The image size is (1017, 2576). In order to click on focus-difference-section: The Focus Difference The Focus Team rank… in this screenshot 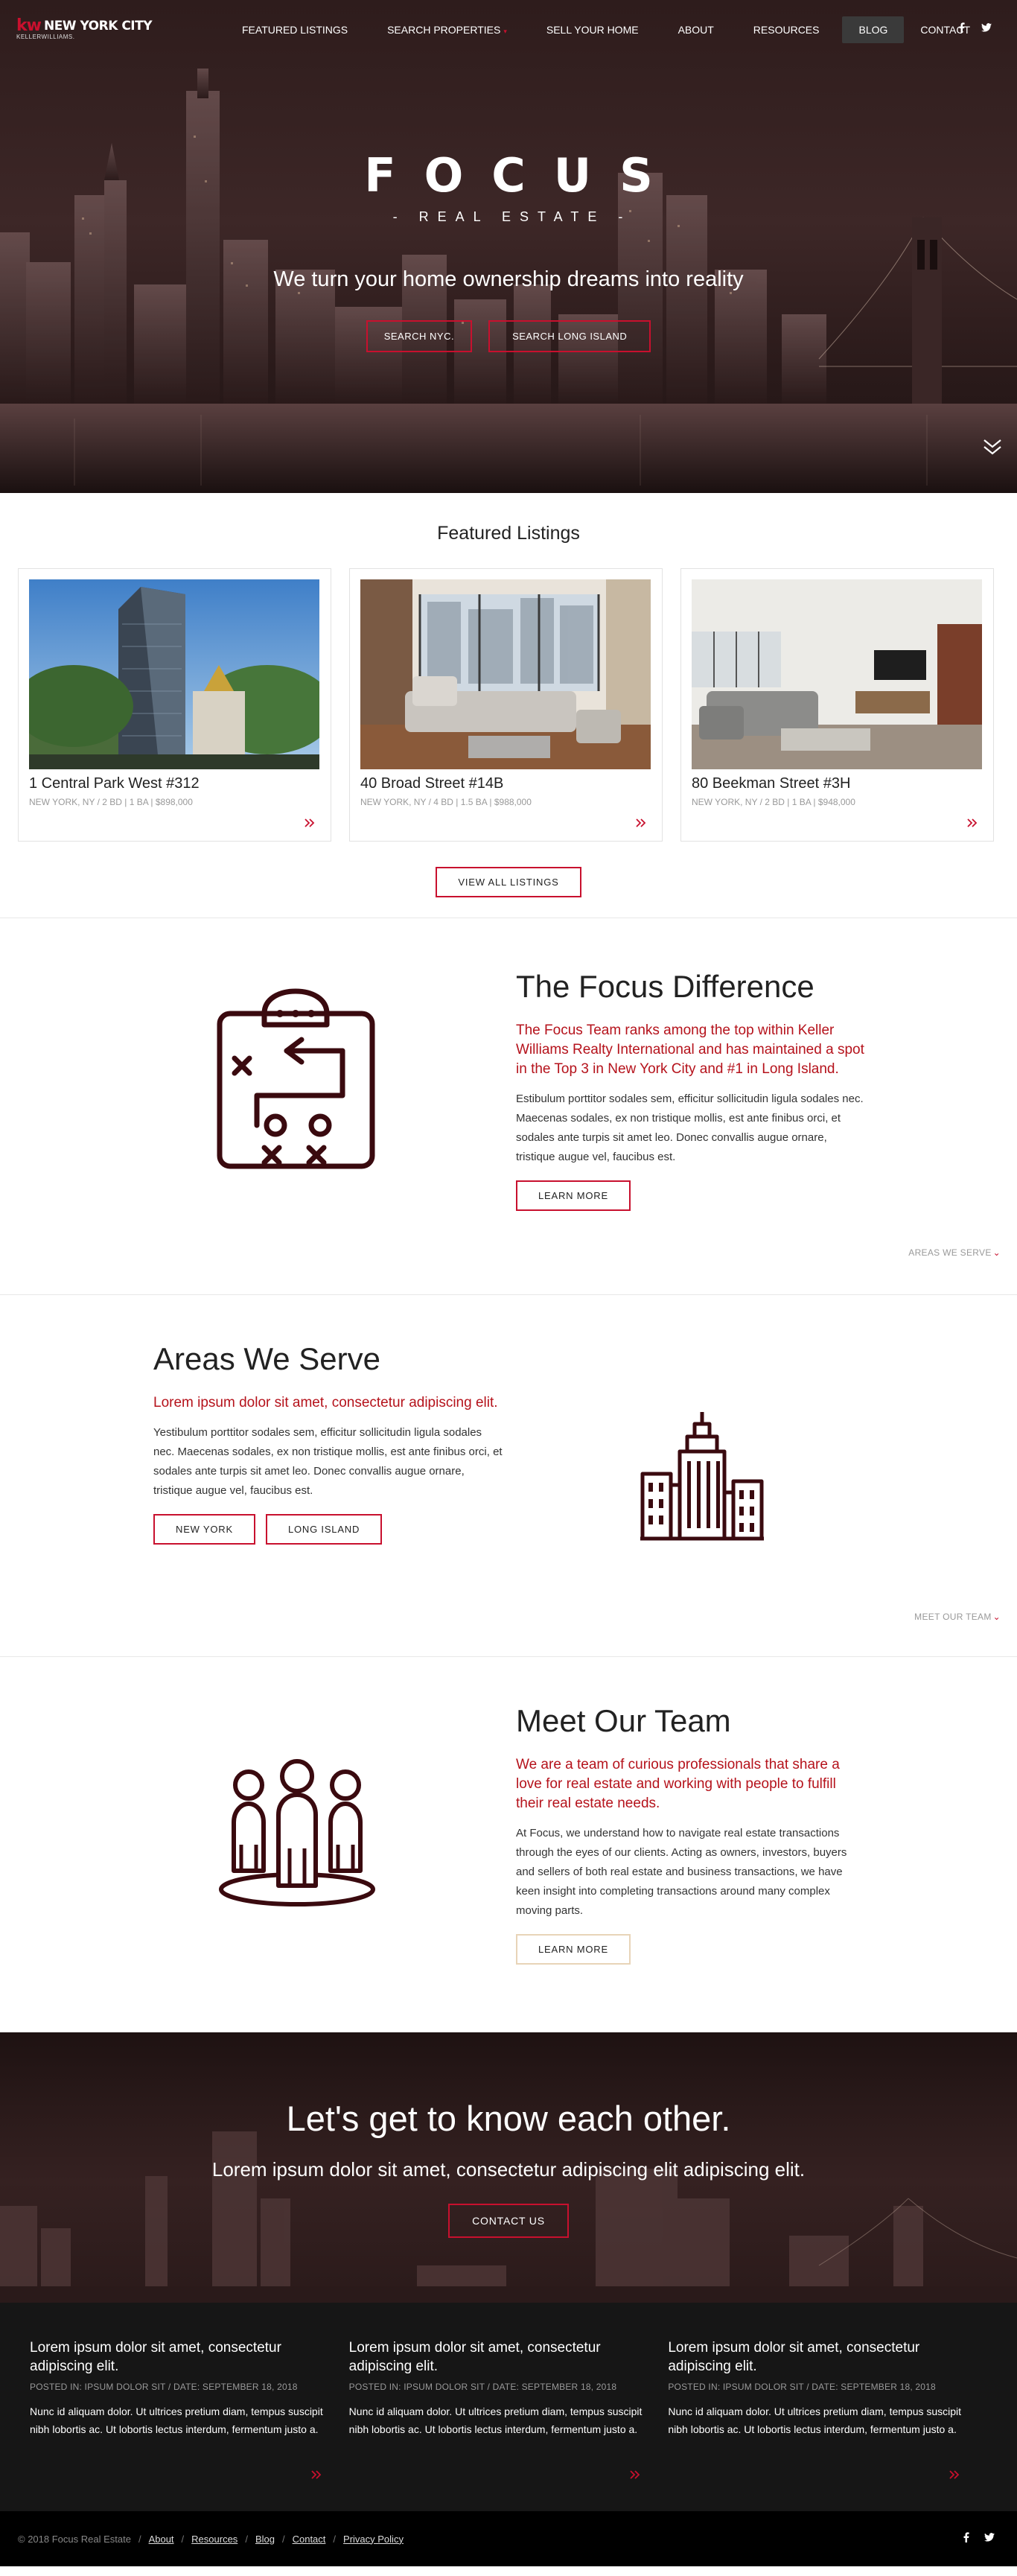, I will do `click(508, 1106)`.